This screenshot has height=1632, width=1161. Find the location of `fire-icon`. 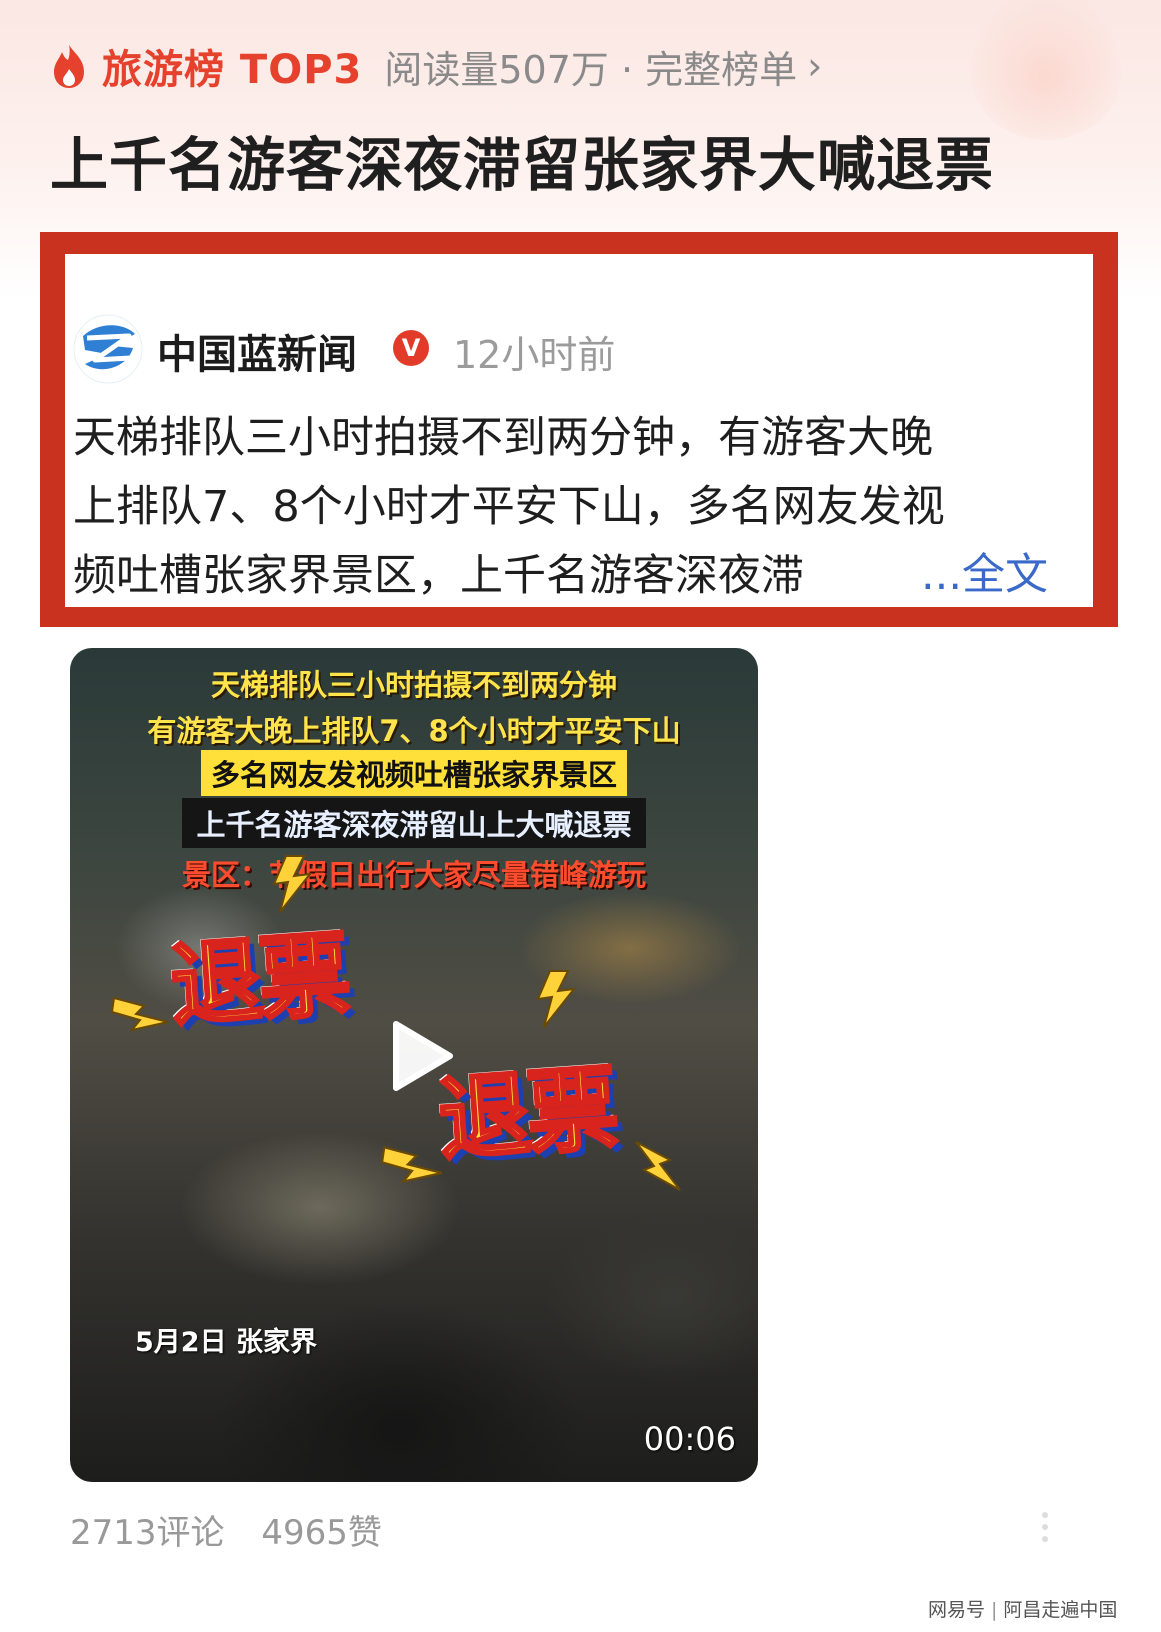

fire-icon is located at coordinates (69, 66).